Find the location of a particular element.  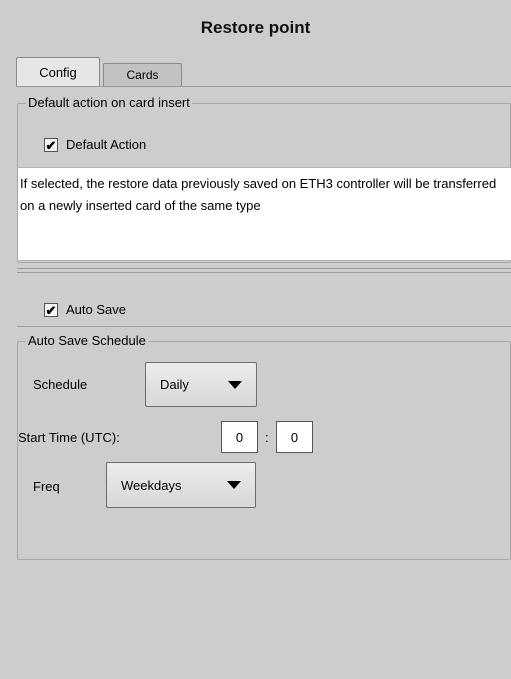

freq-dropdown-value: Weekdays is located at coordinates (151, 485).